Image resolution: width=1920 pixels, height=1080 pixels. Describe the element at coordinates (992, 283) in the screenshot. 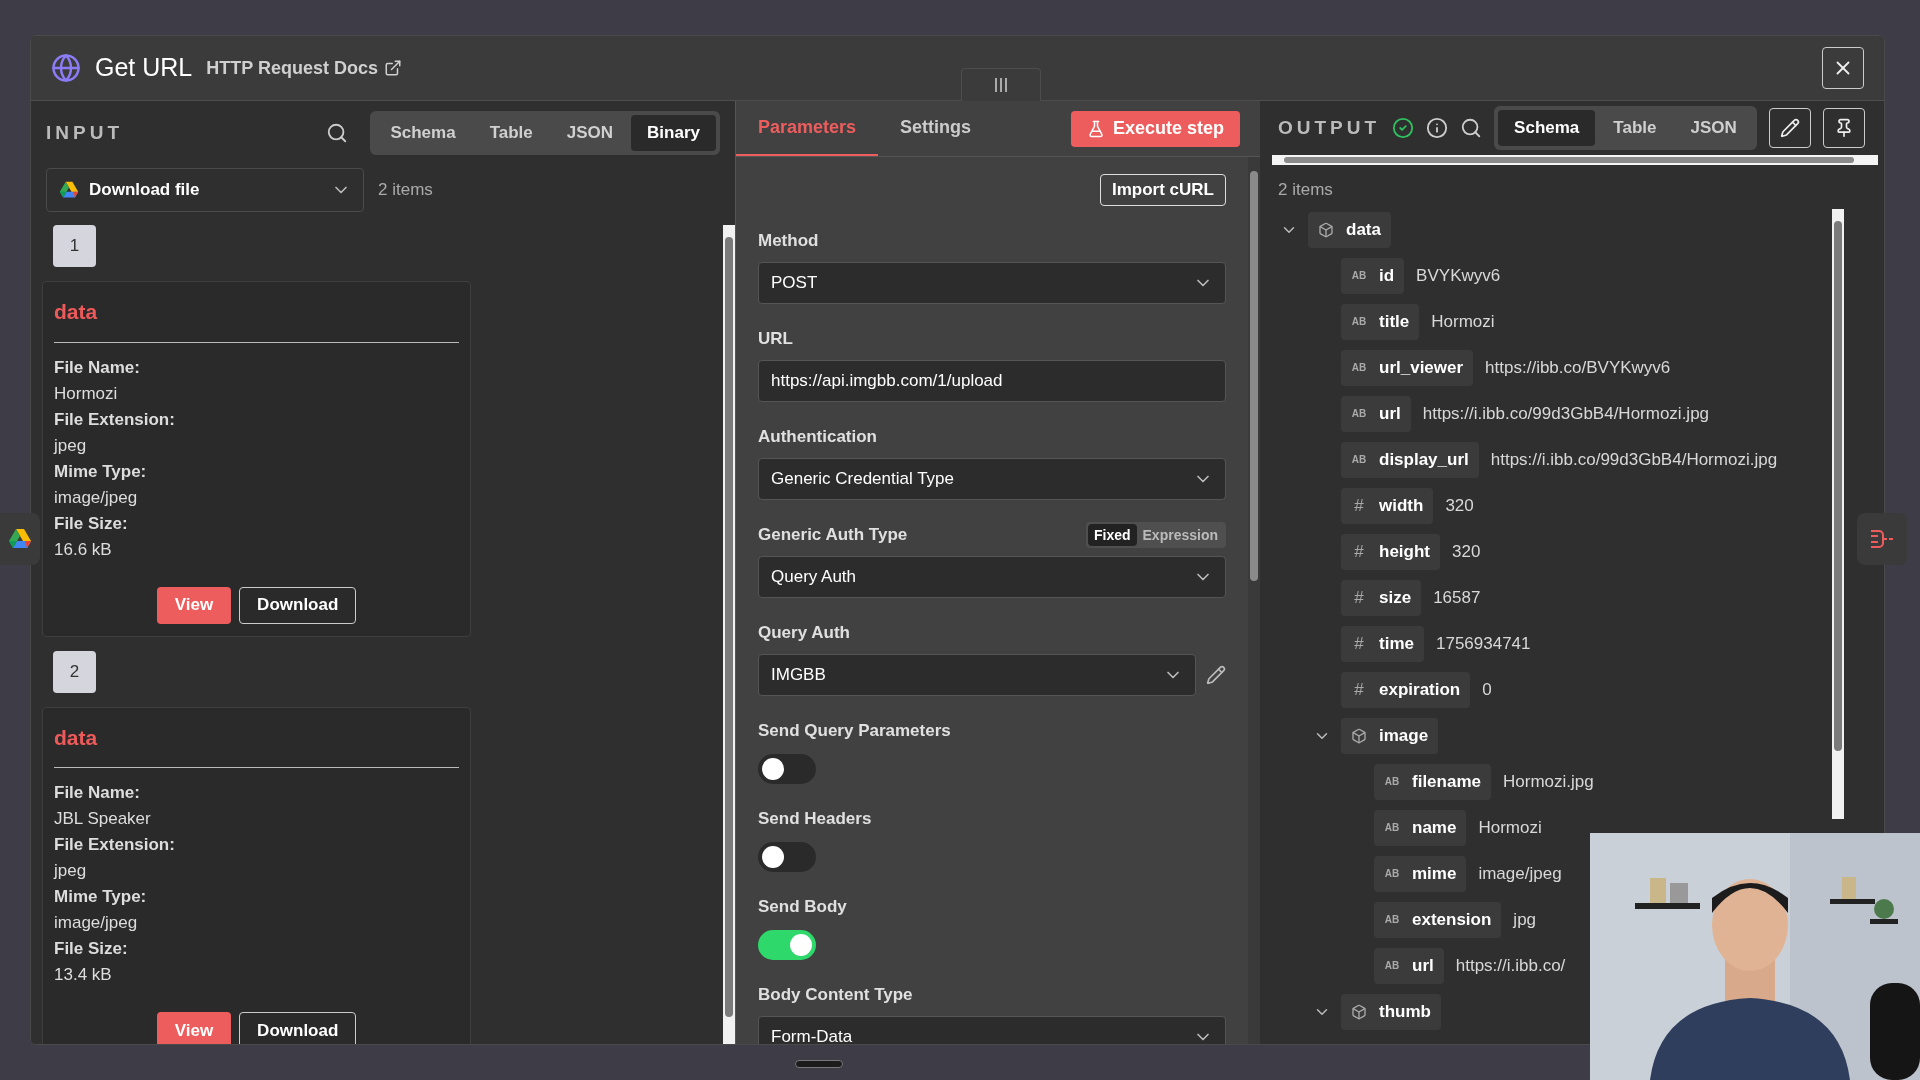

I see `select-field: POST` at that location.